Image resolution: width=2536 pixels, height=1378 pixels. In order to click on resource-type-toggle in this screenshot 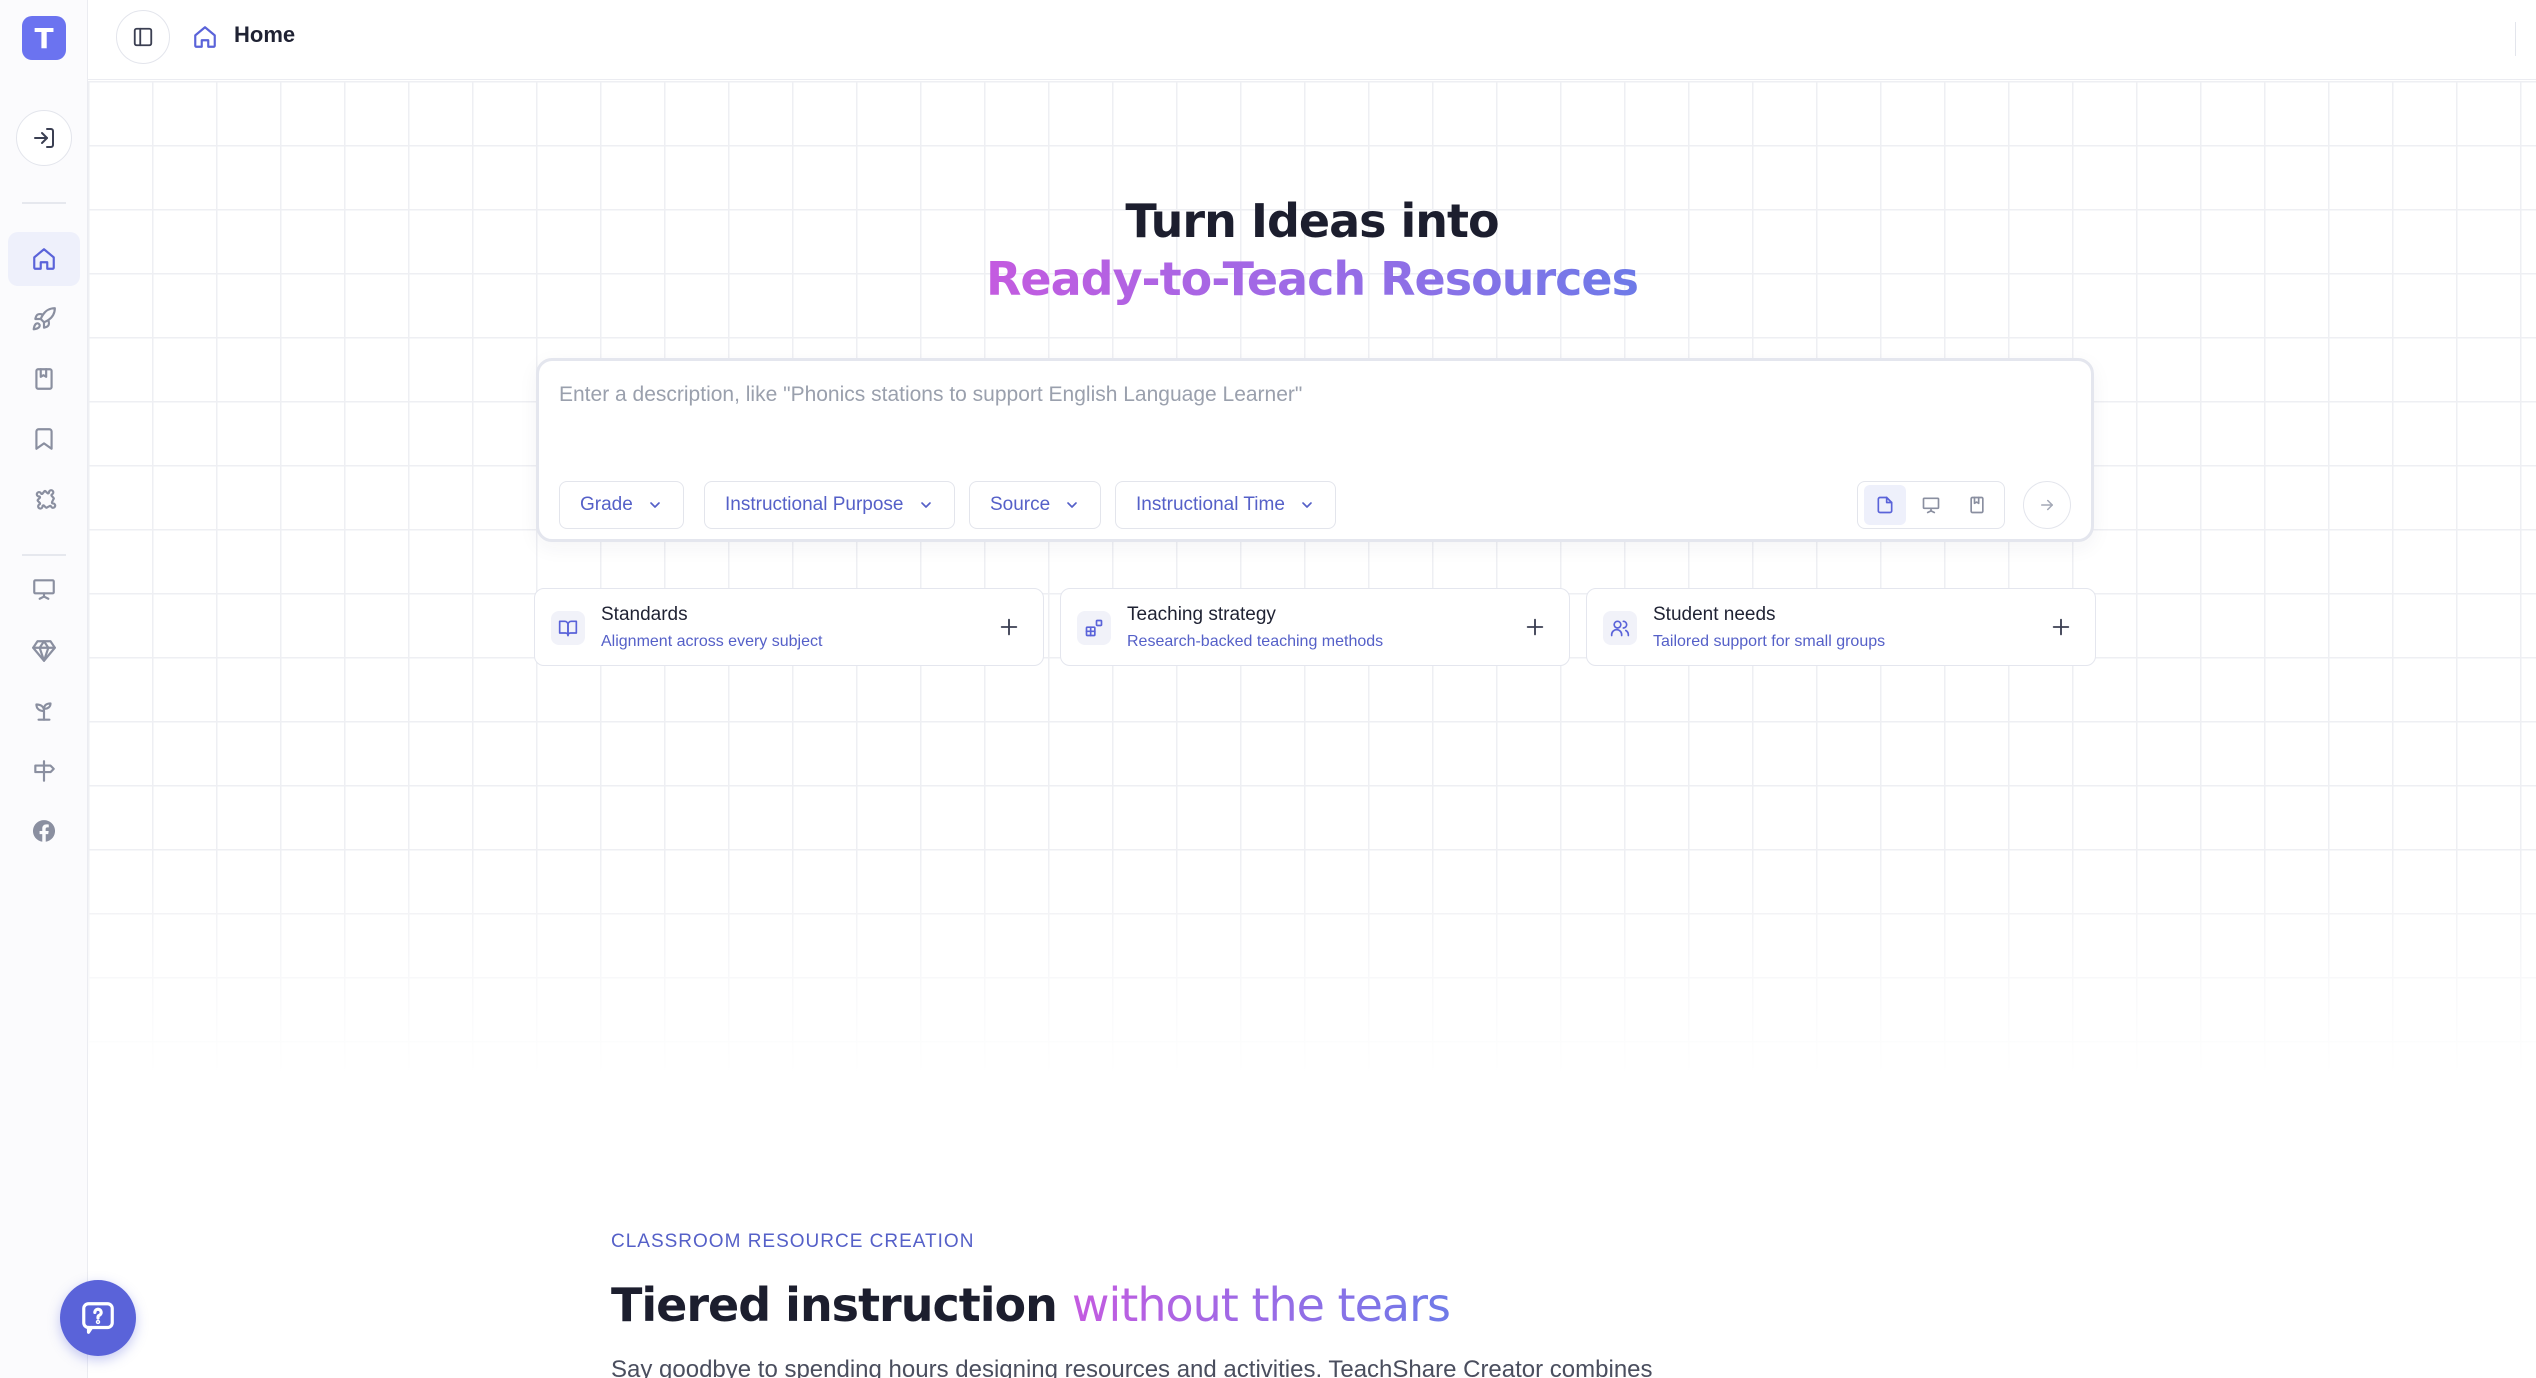, I will do `click(1931, 505)`.